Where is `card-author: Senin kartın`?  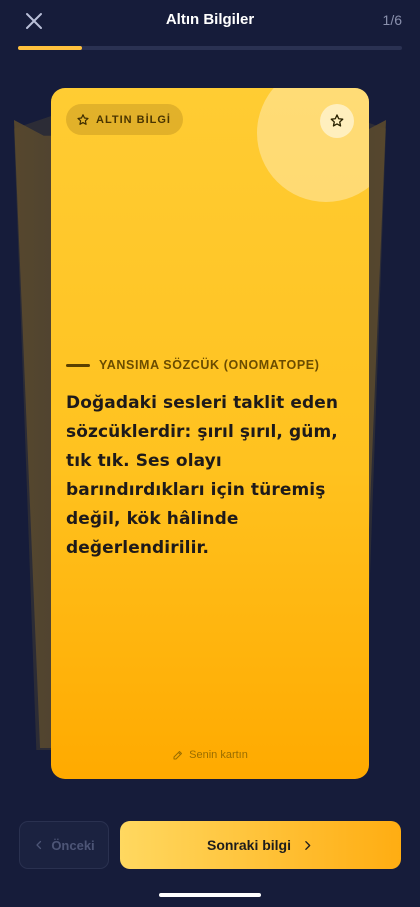 card-author: Senin kartın is located at coordinates (210, 755).